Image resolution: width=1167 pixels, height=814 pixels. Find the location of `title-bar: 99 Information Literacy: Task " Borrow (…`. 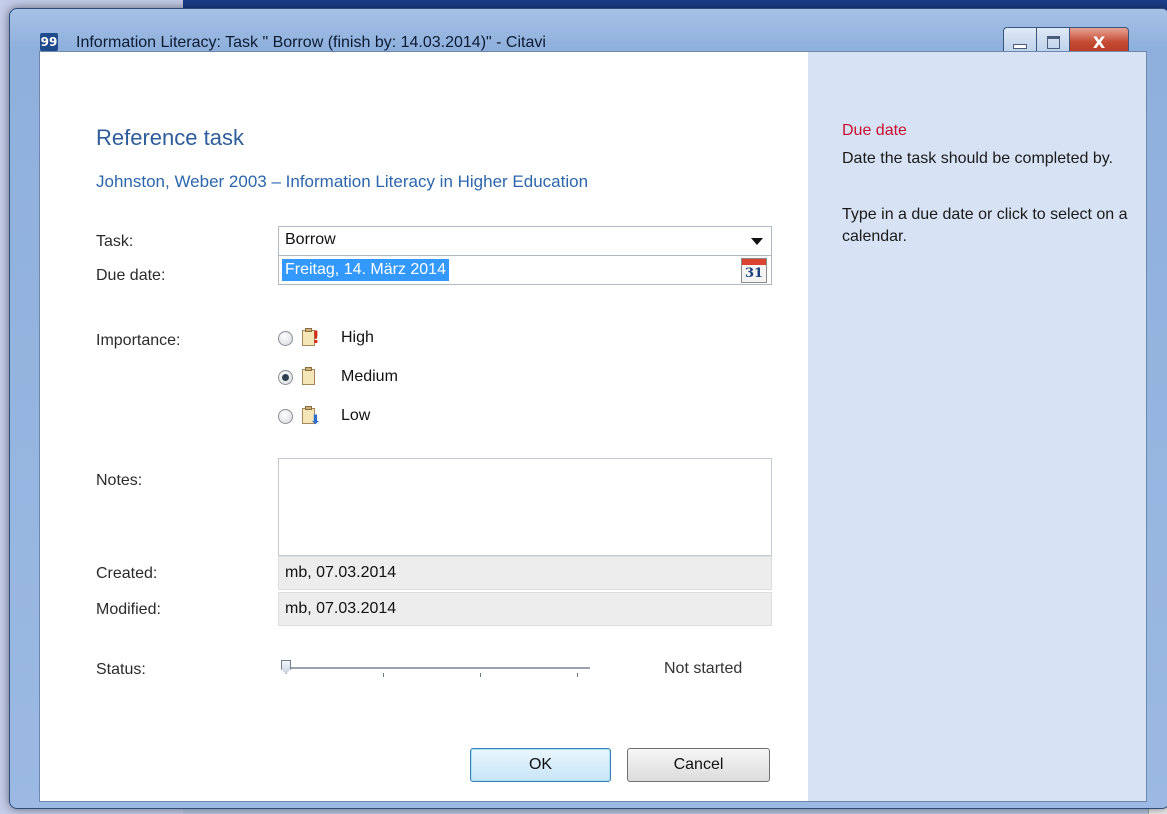

title-bar: 99 Information Literacy: Task " Borrow (… is located at coordinates (588, 33).